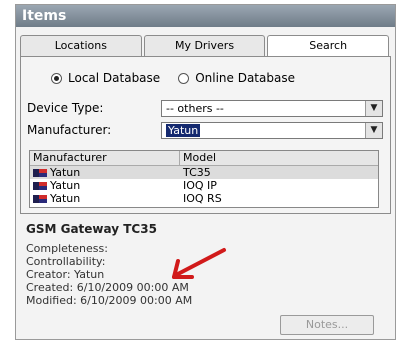 This screenshot has height=345, width=411. Describe the element at coordinates (279, 158) in the screenshot. I see `column-header-model: Model` at that location.